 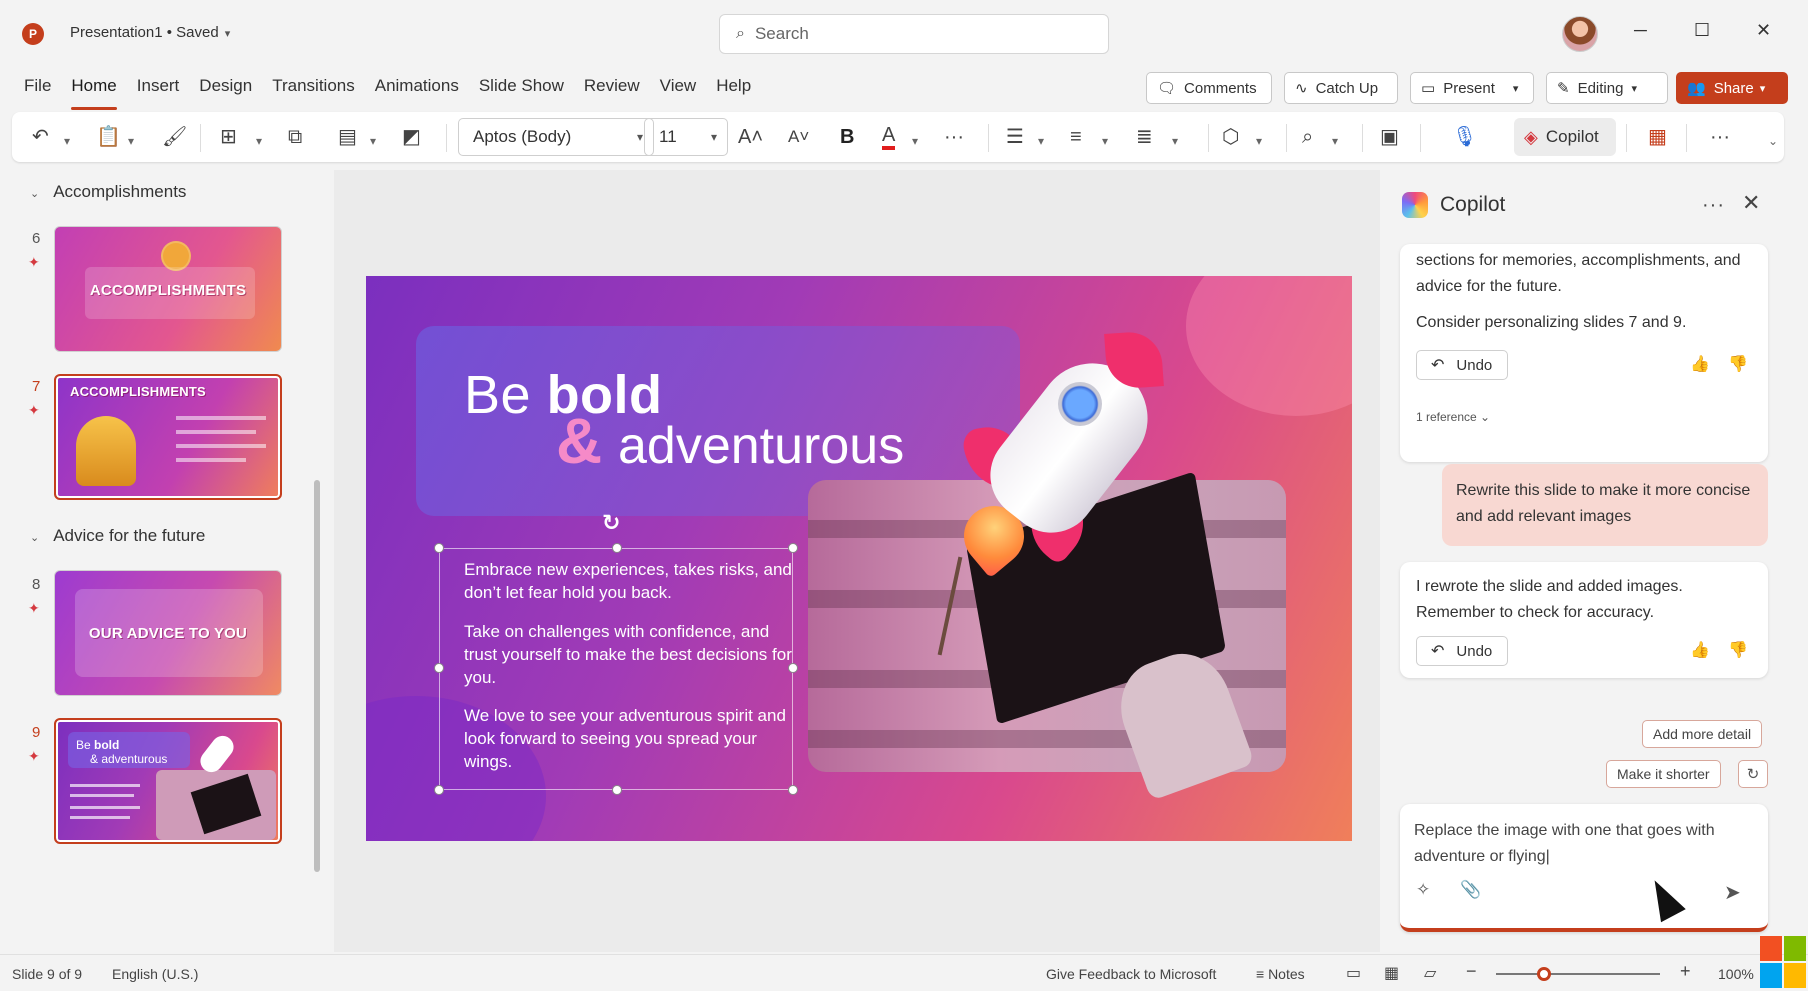 I want to click on slide-thumbnail-7: ACCOMPLISHMENTS, so click(x=168, y=437).